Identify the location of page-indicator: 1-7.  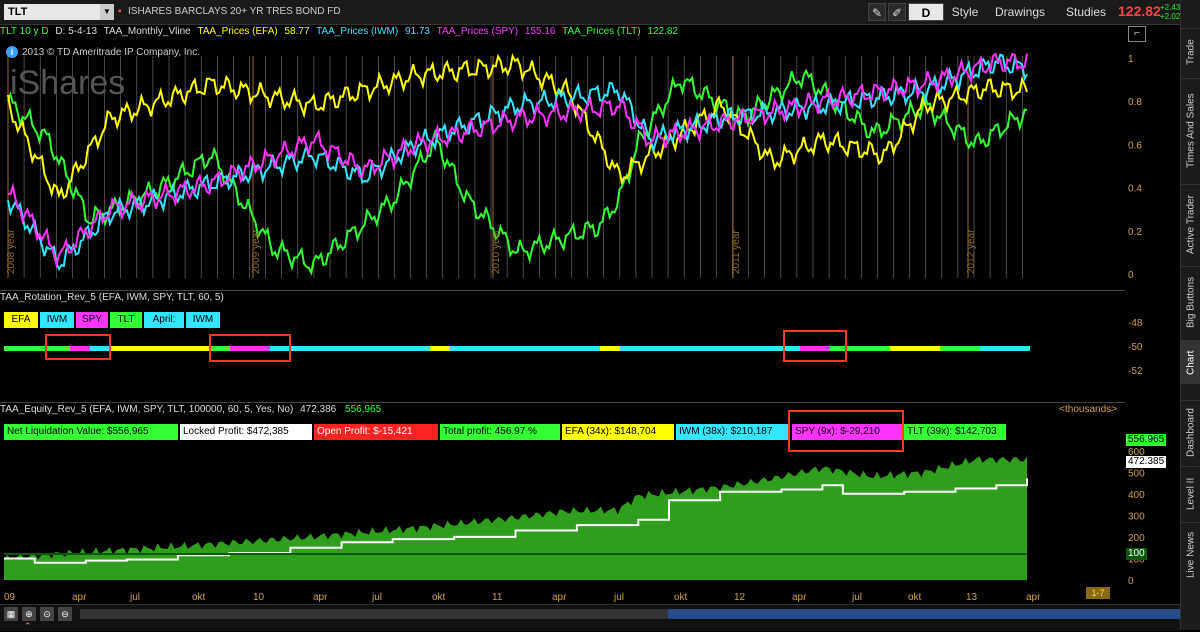
(1098, 593).